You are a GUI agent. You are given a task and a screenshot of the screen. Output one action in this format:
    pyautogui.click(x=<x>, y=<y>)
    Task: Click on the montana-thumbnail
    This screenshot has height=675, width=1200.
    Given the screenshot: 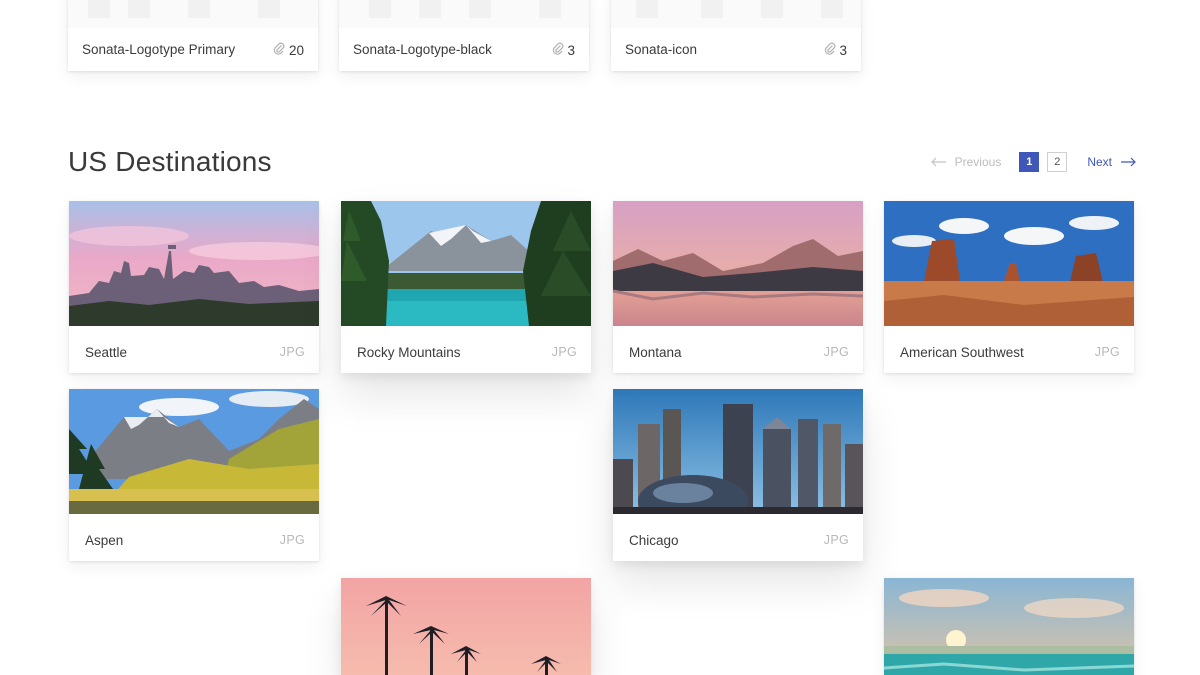 What is the action you would take?
    pyautogui.click(x=738, y=263)
    